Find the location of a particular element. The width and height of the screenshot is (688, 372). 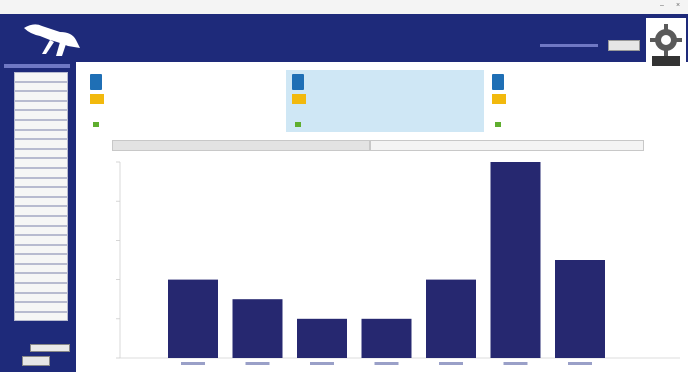

sidebar is located at coordinates (38, 217).